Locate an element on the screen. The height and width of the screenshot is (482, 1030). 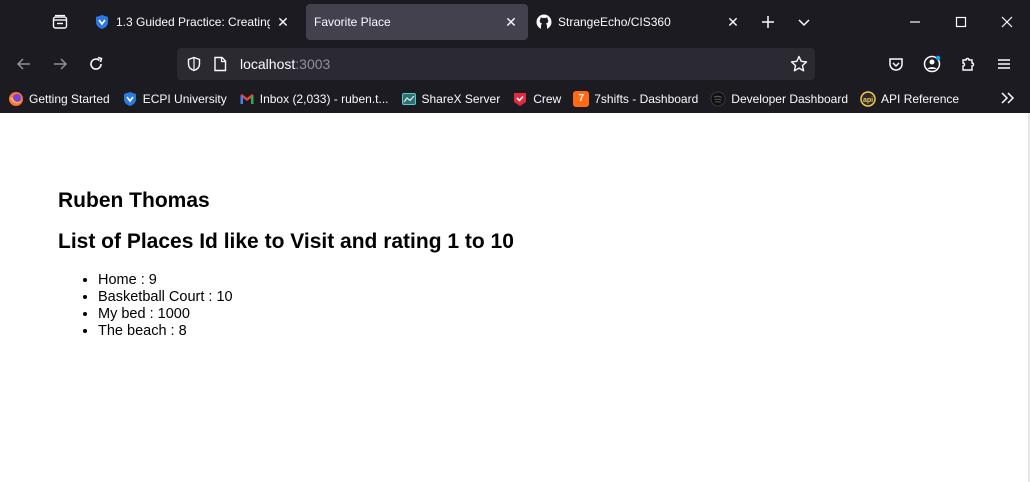
tracking-protection-shield-icon is located at coordinates (194, 64).